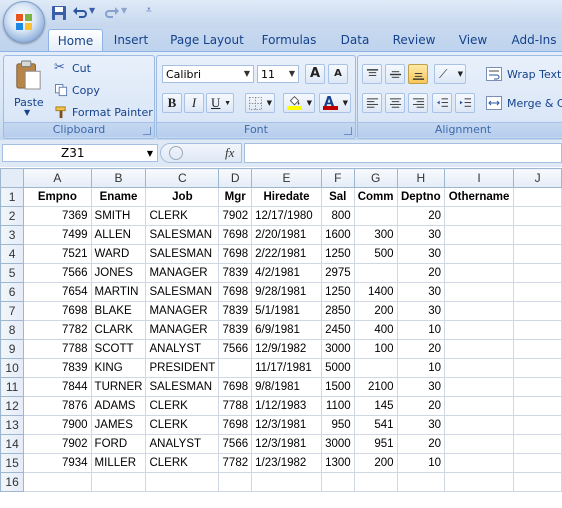 The height and width of the screenshot is (508, 562). What do you see at coordinates (375, 311) in the screenshot?
I see `cell: 200` at bounding box center [375, 311].